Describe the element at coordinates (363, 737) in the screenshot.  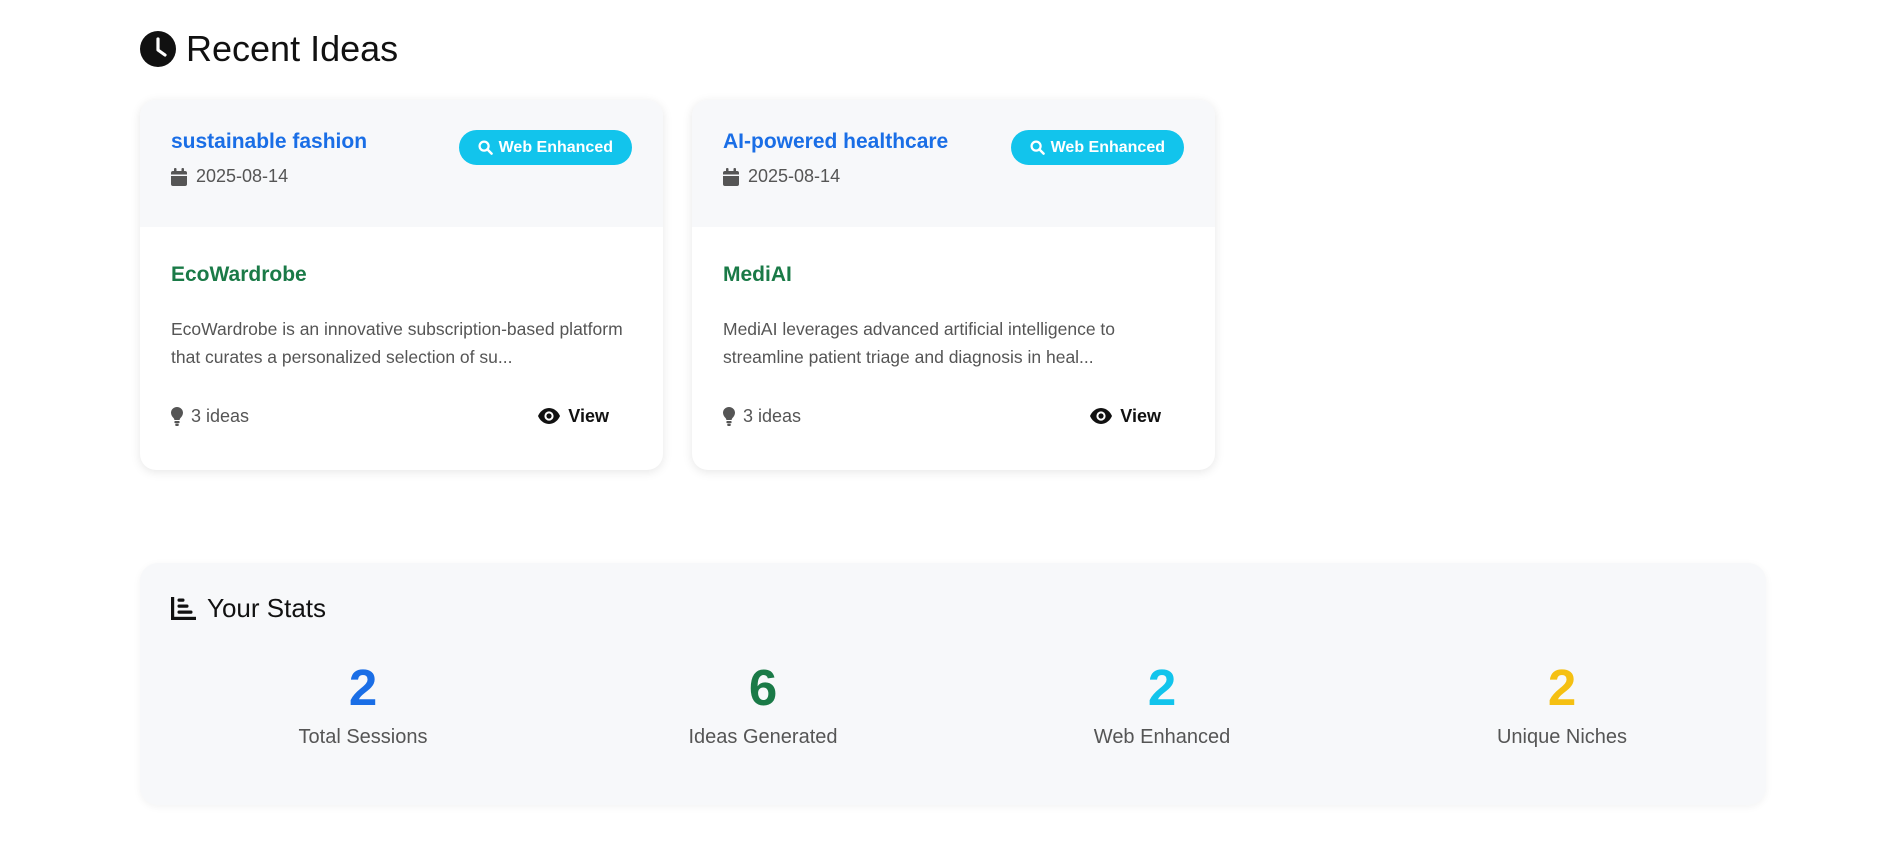
I see `stat-label: Total Sessions` at that location.